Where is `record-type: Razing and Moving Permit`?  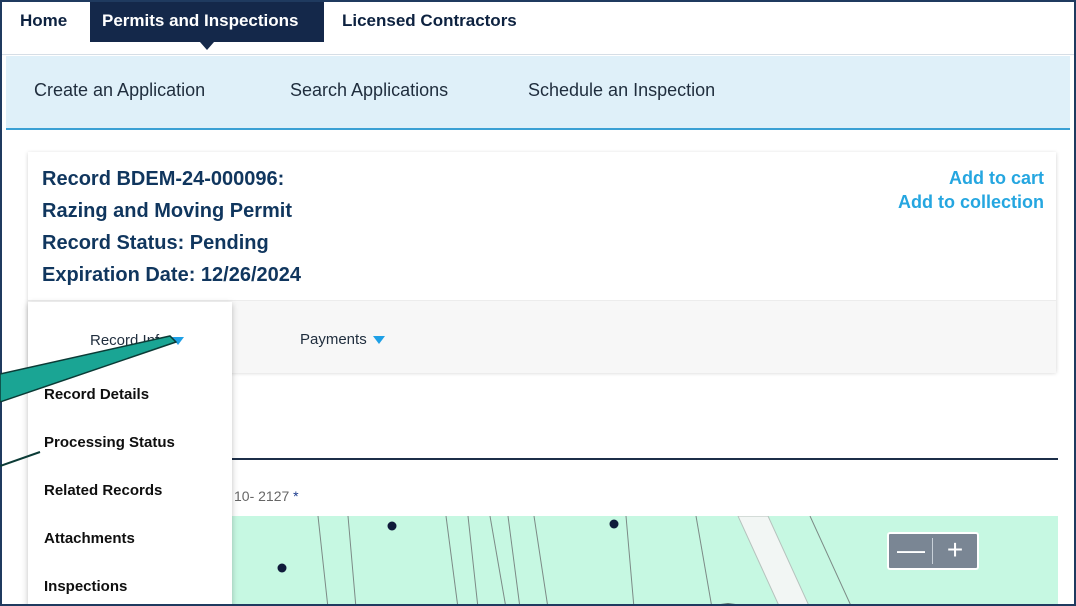
record-type: Razing and Moving Permit is located at coordinates (167, 211).